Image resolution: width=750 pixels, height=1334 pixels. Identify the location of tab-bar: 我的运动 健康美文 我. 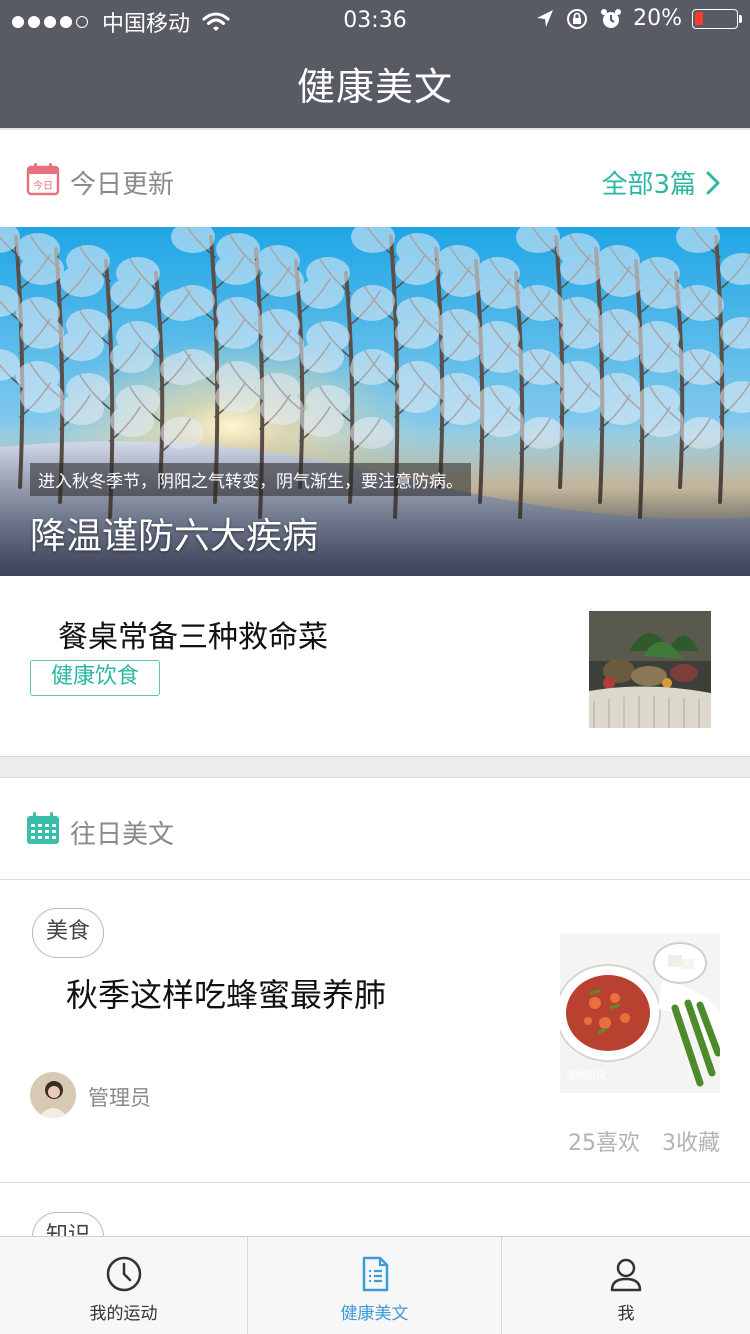
(375, 1285).